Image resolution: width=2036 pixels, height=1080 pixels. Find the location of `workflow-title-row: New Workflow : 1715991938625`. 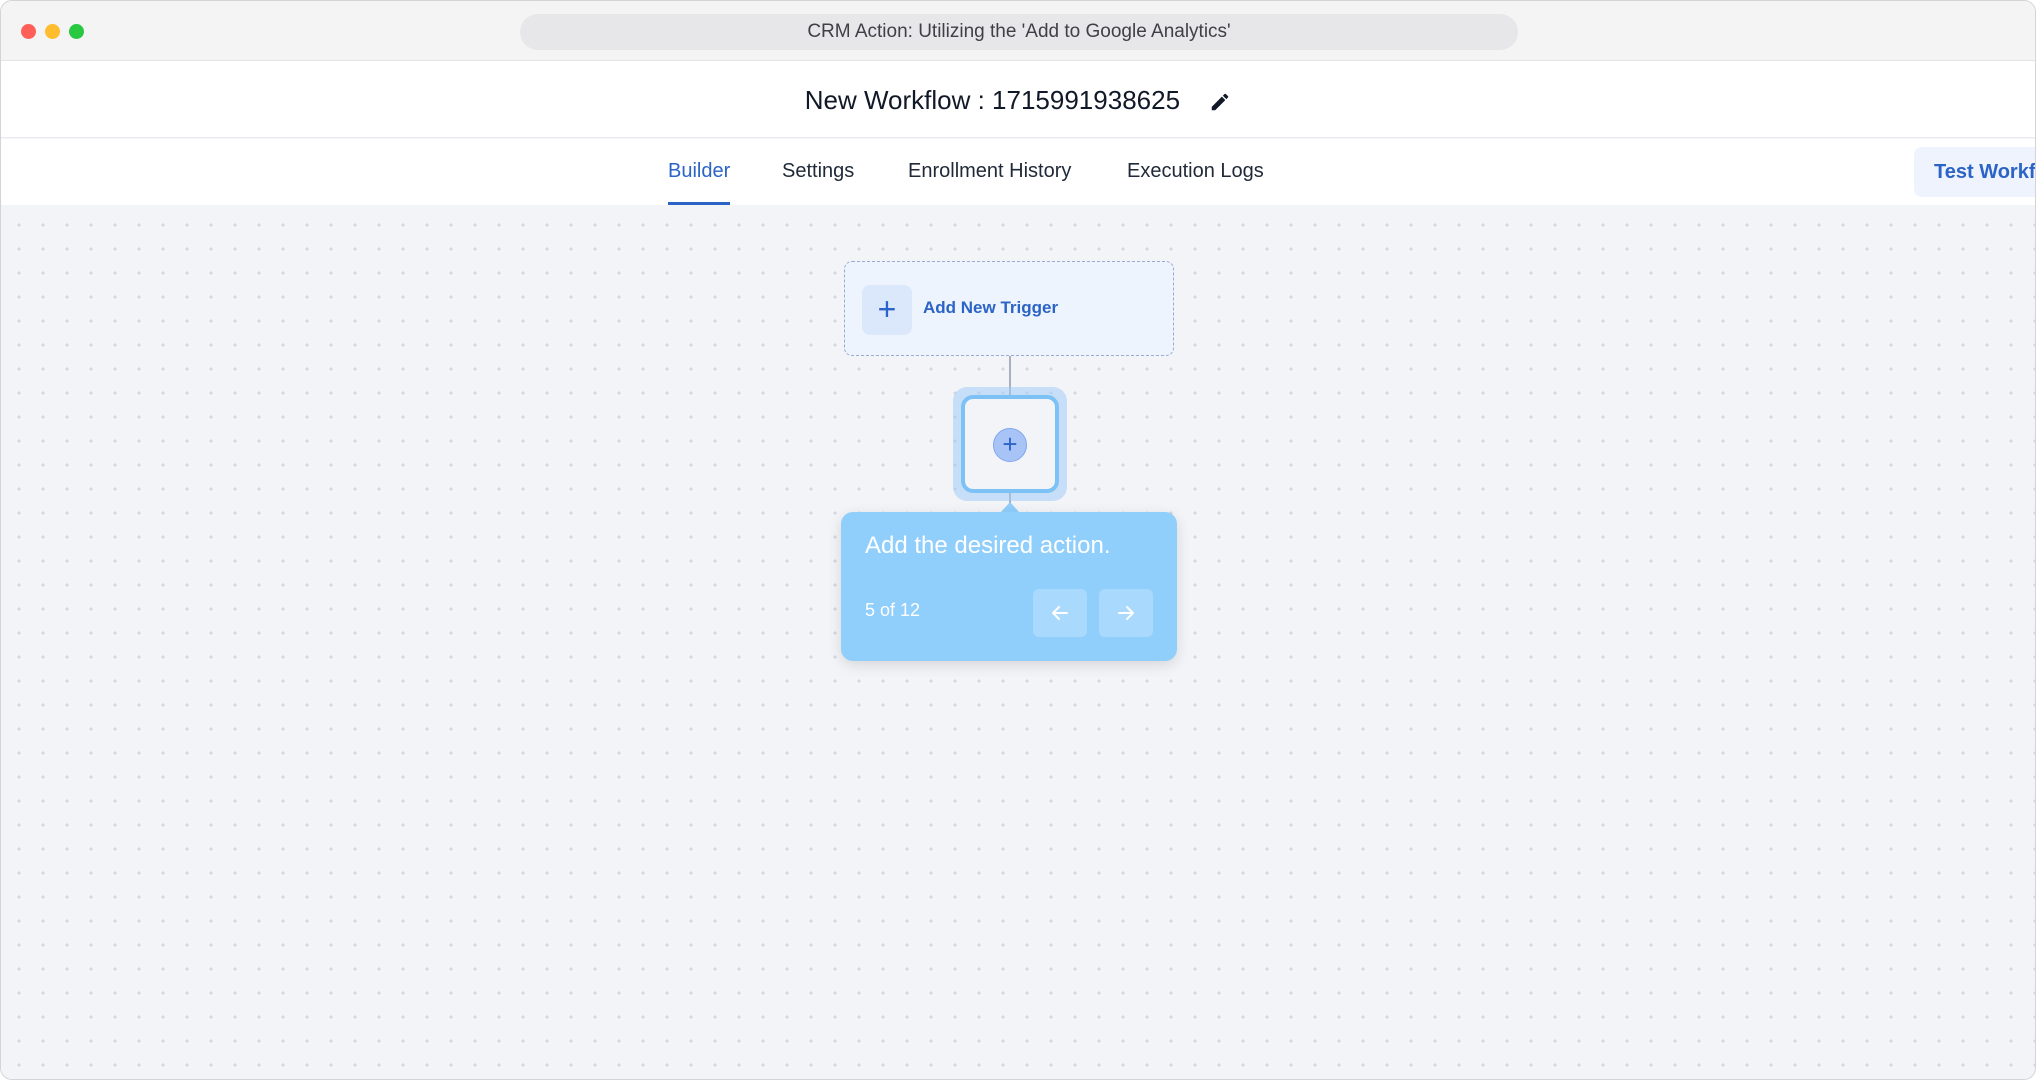

workflow-title-row: New Workflow : 1715991938625 is located at coordinates (1018, 99).